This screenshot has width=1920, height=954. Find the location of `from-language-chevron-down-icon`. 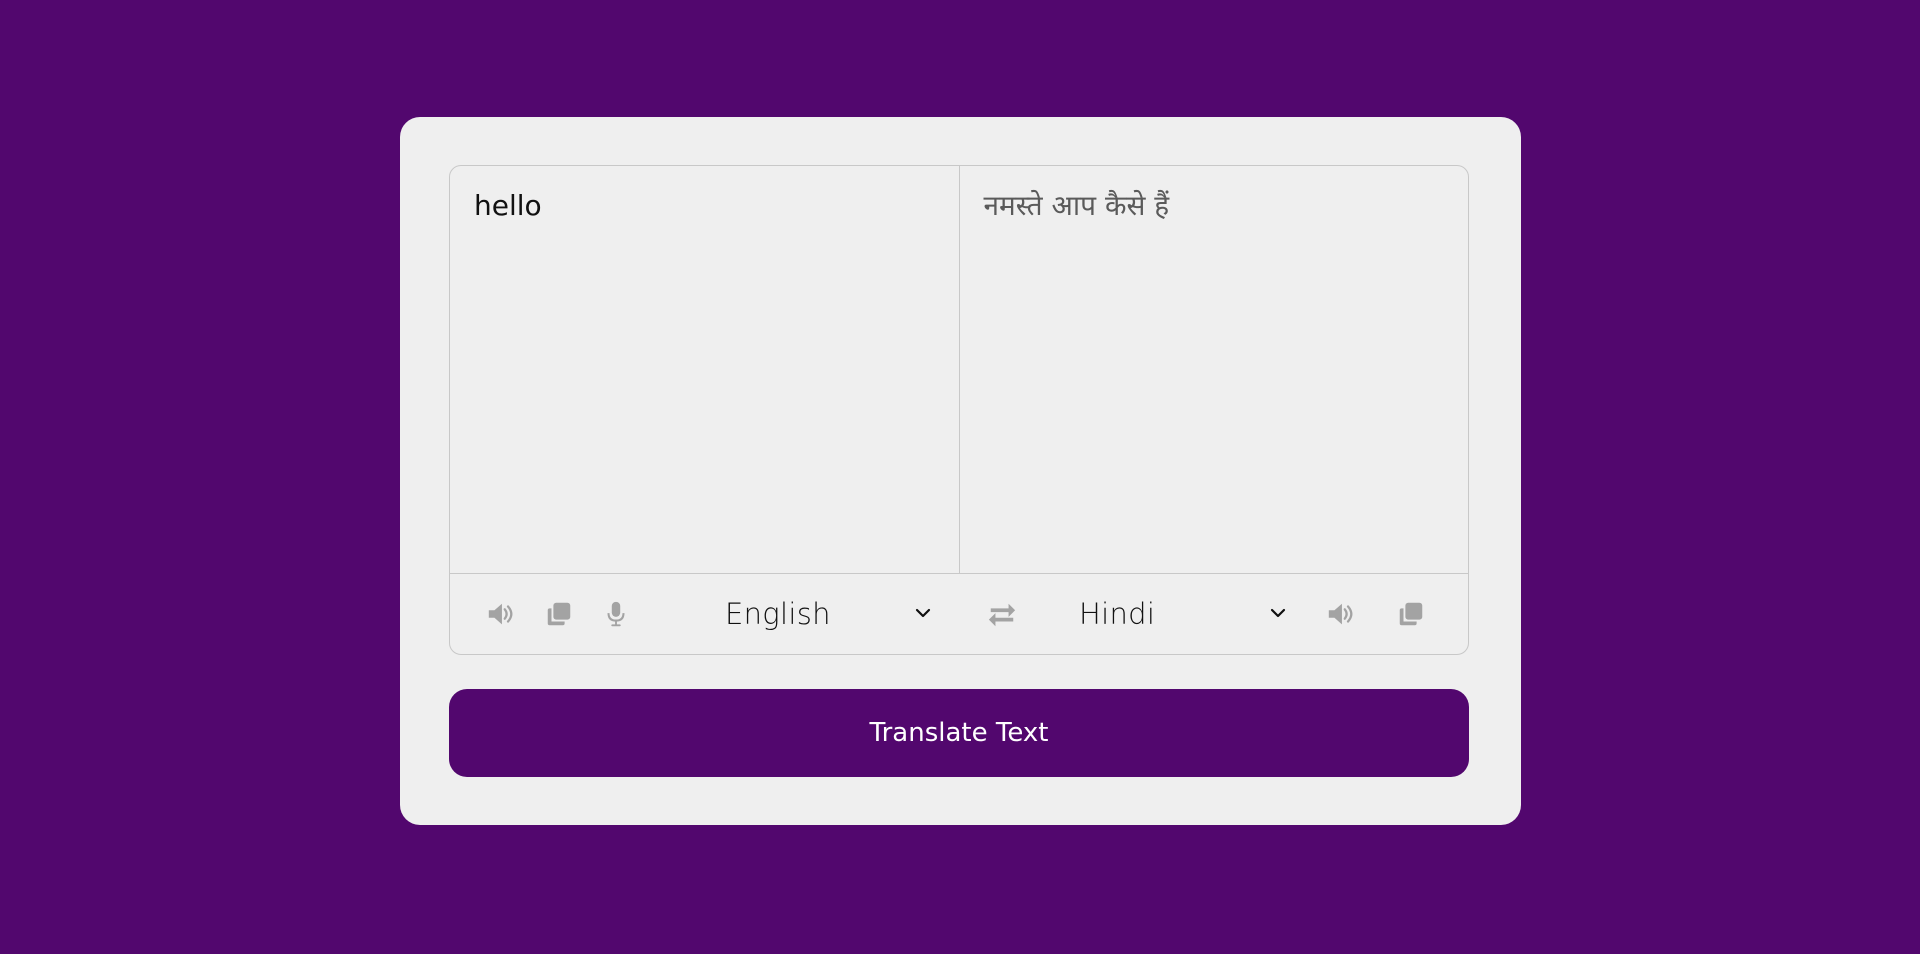

from-language-chevron-down-icon is located at coordinates (923, 613).